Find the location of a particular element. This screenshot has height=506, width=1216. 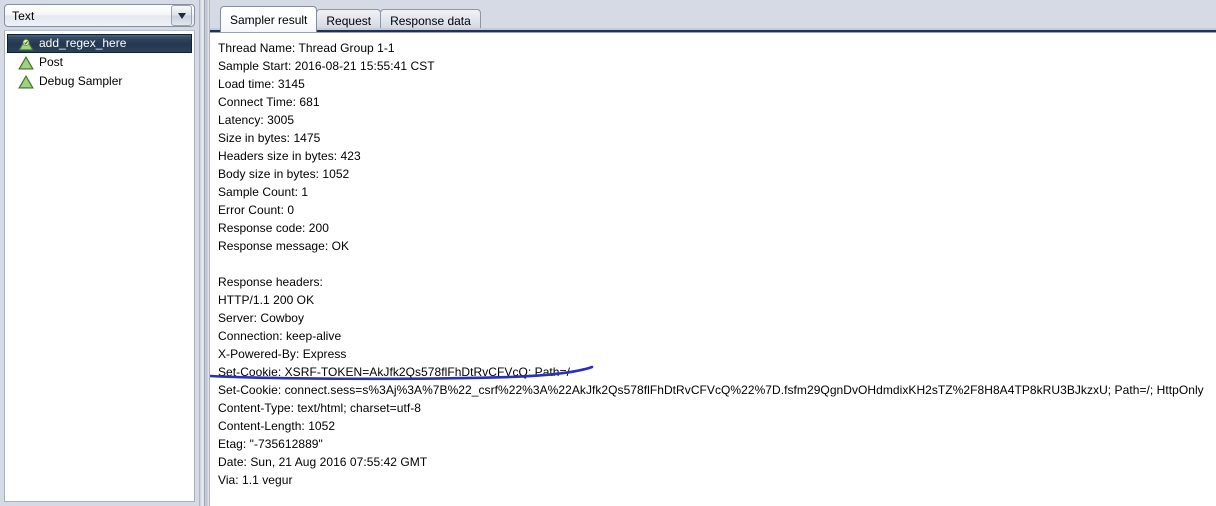

result-line: HTTP/1.1 200 OK is located at coordinates (266, 300).